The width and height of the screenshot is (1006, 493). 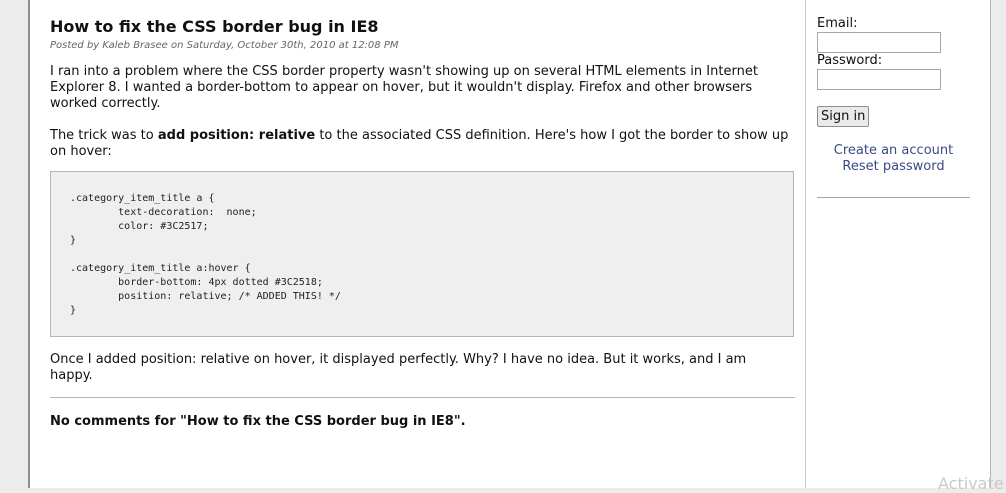 I want to click on email-label: Email:, so click(x=837, y=23).